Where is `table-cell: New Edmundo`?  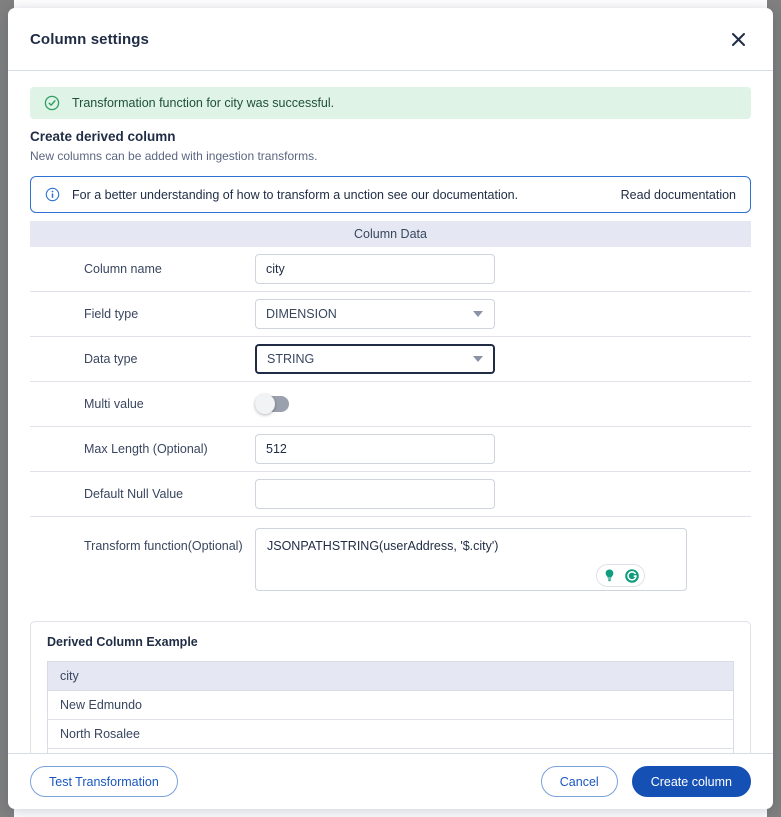 table-cell: New Edmundo is located at coordinates (390, 705).